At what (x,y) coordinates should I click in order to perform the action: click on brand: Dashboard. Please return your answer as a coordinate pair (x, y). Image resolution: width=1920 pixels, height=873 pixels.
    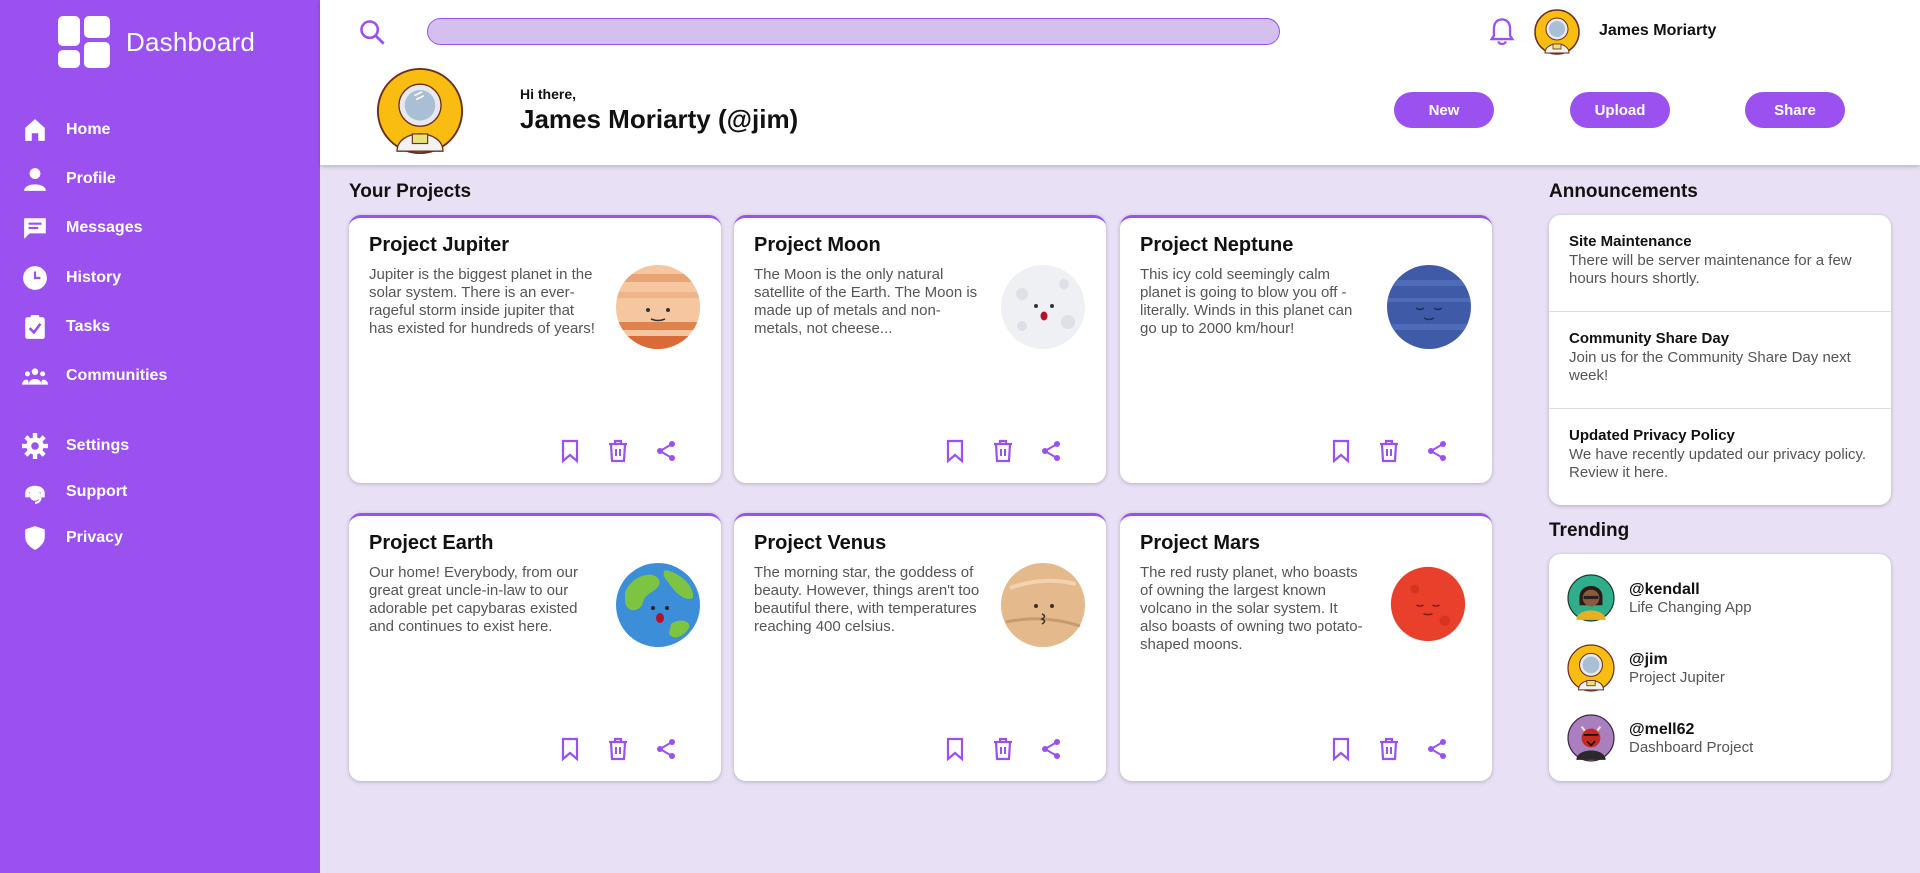
    Looking at the image, I should click on (156, 42).